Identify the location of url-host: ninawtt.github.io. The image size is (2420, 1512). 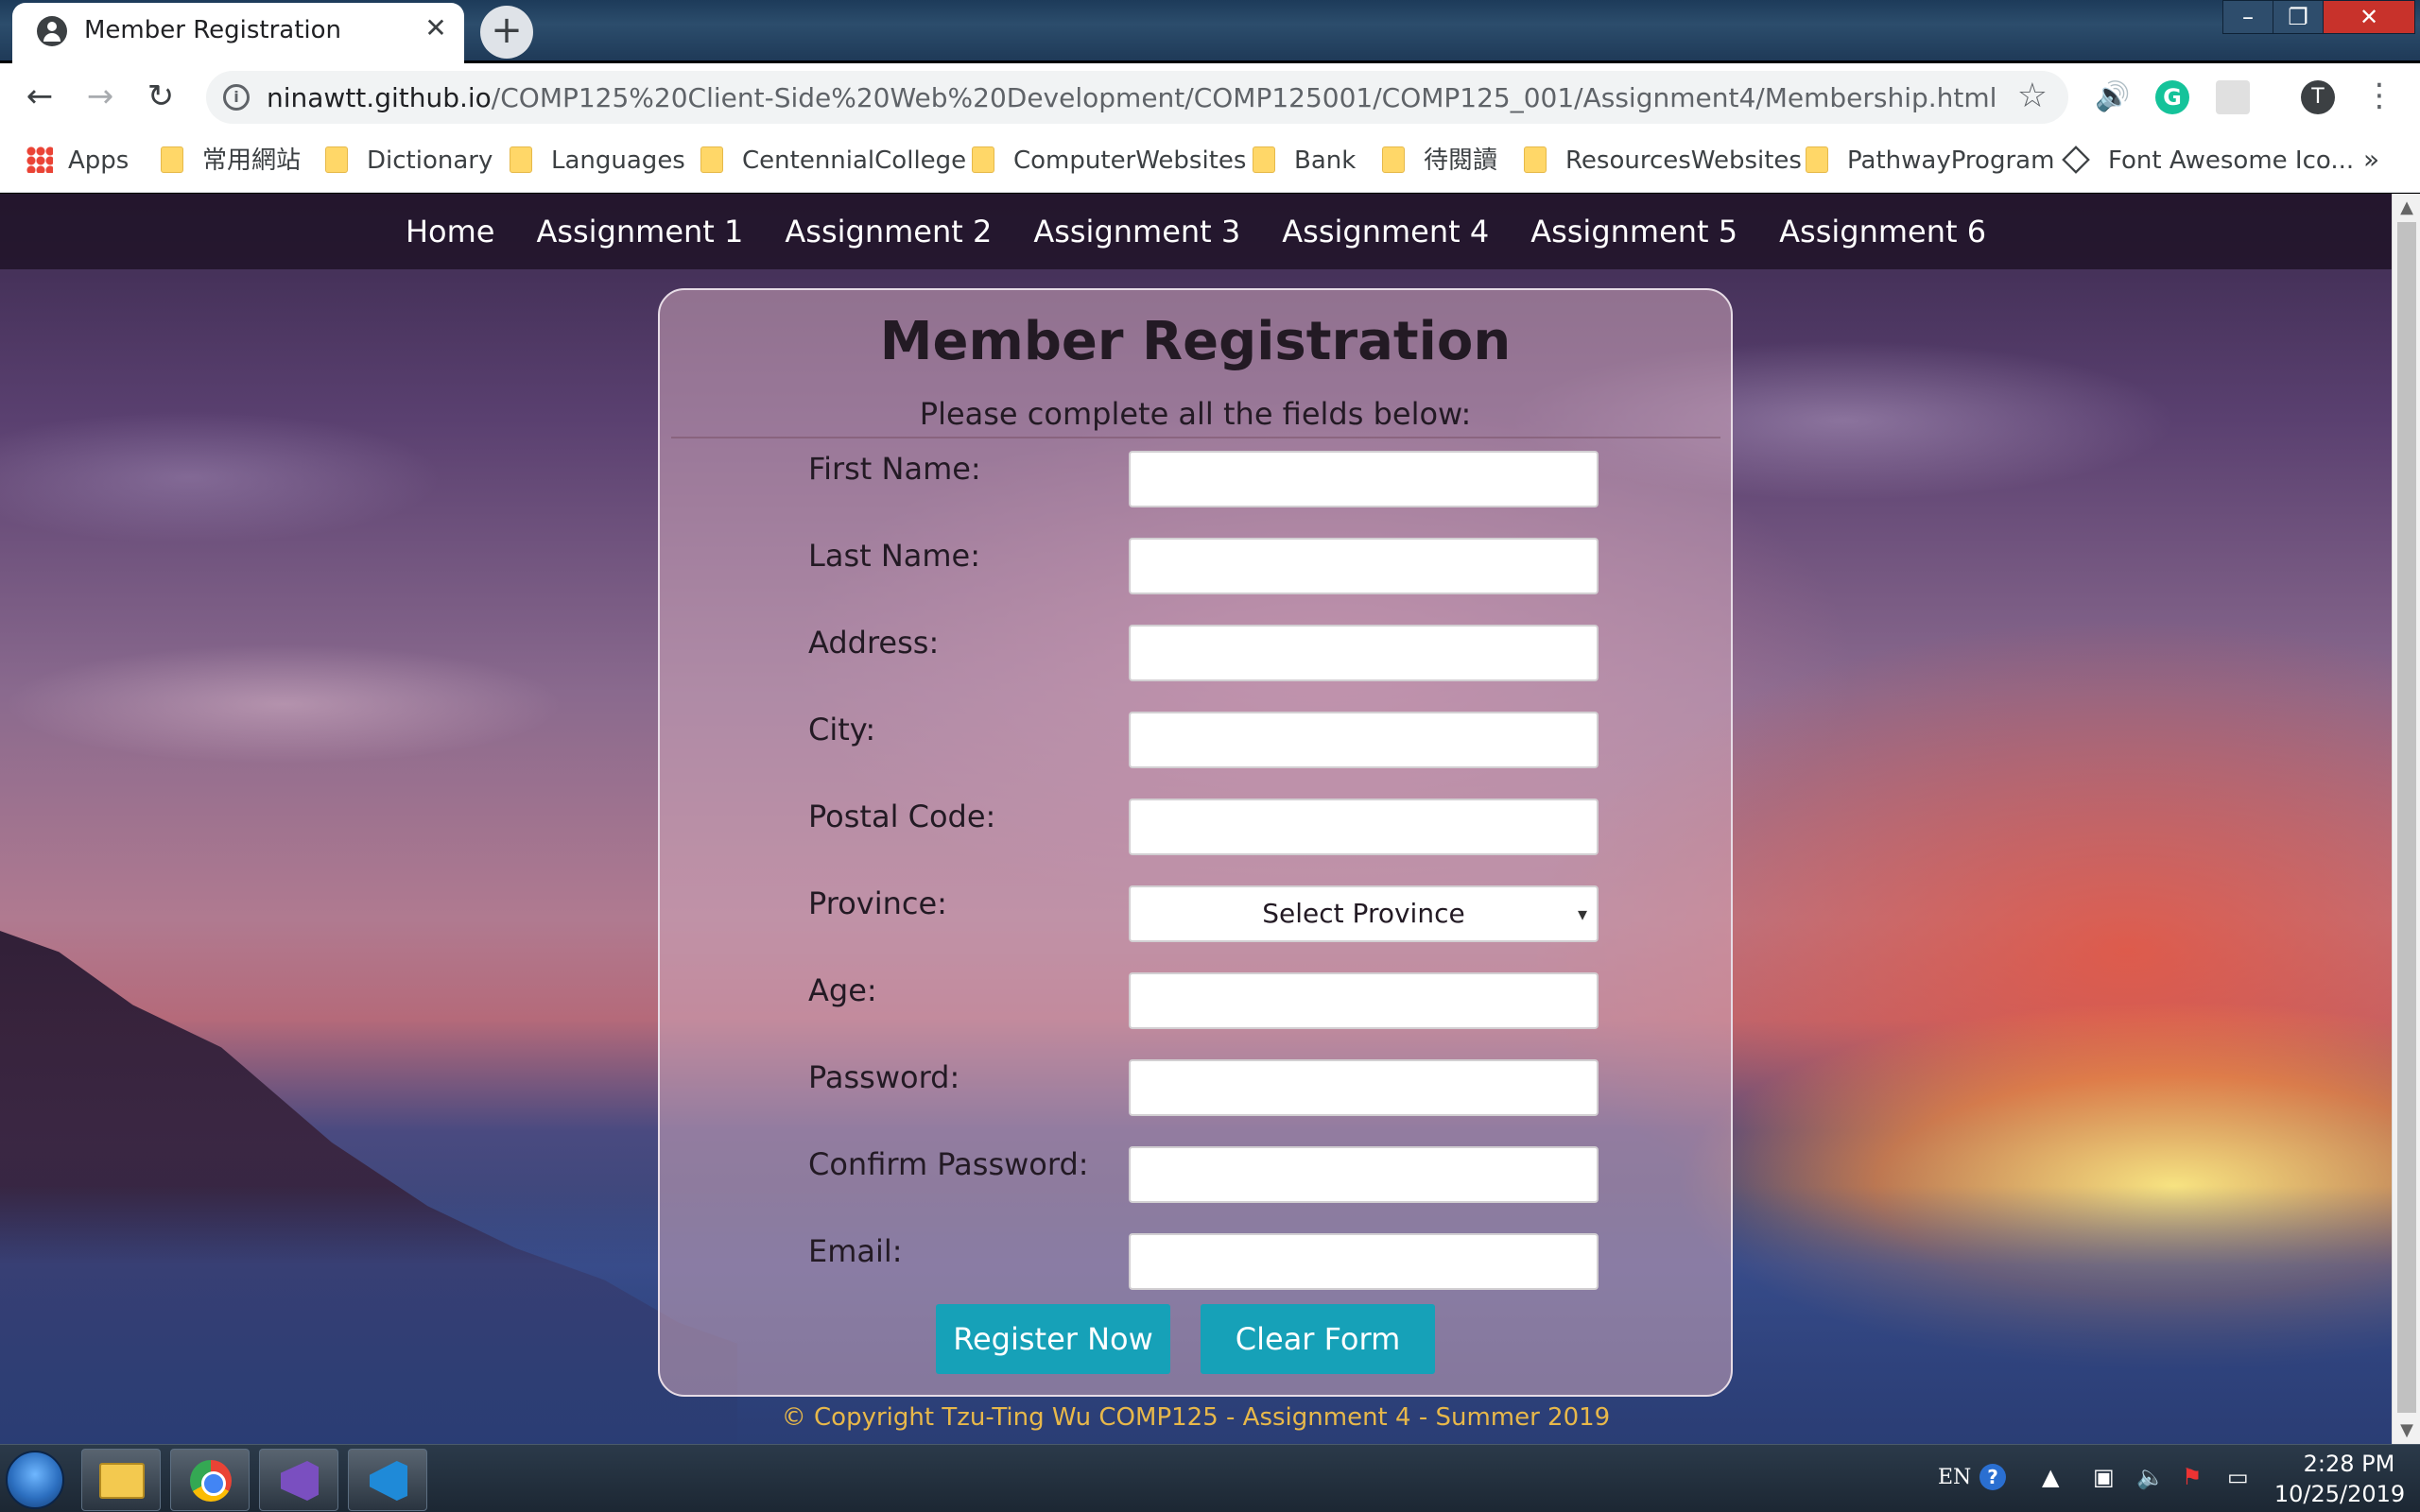
(379, 97).